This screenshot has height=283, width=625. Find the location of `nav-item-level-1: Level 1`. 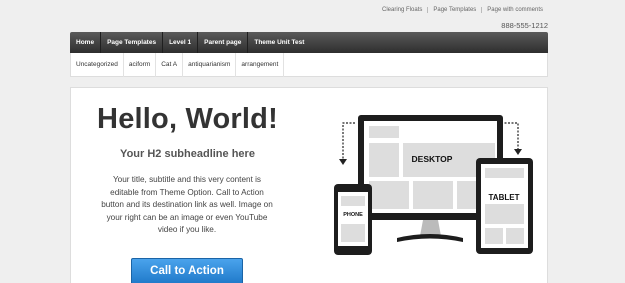

nav-item-level-1: Level 1 is located at coordinates (181, 42).